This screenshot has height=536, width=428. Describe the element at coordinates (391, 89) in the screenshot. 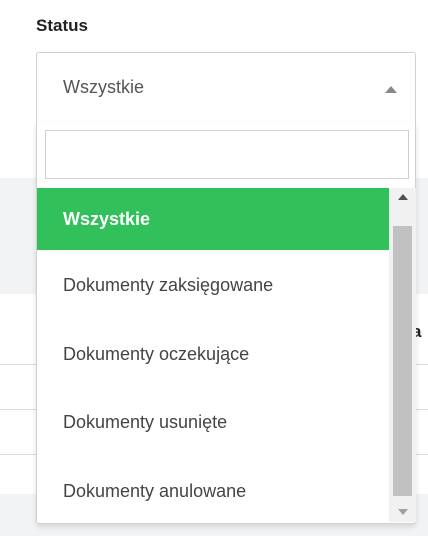

I see `caret-up-icon` at that location.